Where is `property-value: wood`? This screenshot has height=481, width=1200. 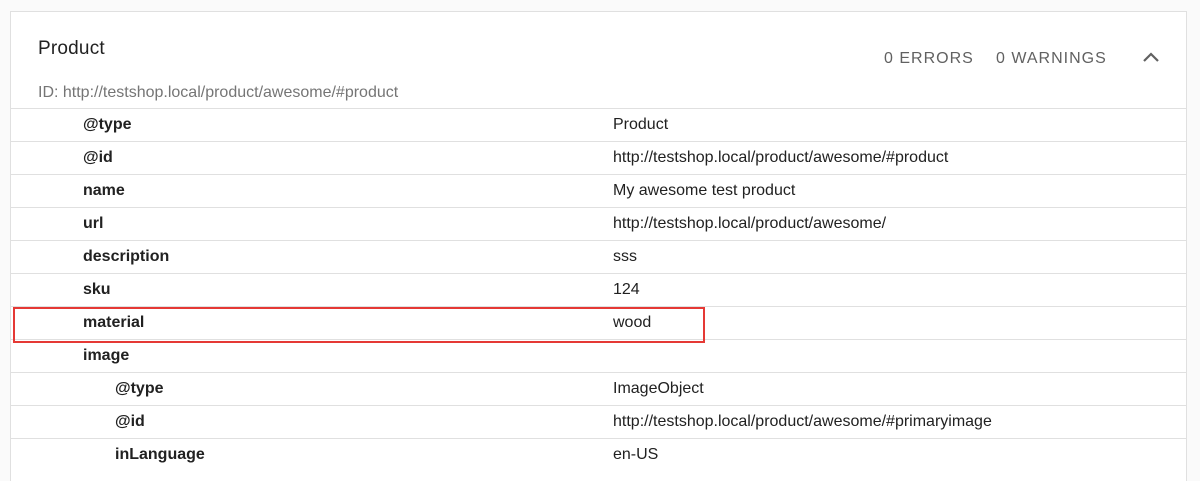 property-value: wood is located at coordinates (632, 322).